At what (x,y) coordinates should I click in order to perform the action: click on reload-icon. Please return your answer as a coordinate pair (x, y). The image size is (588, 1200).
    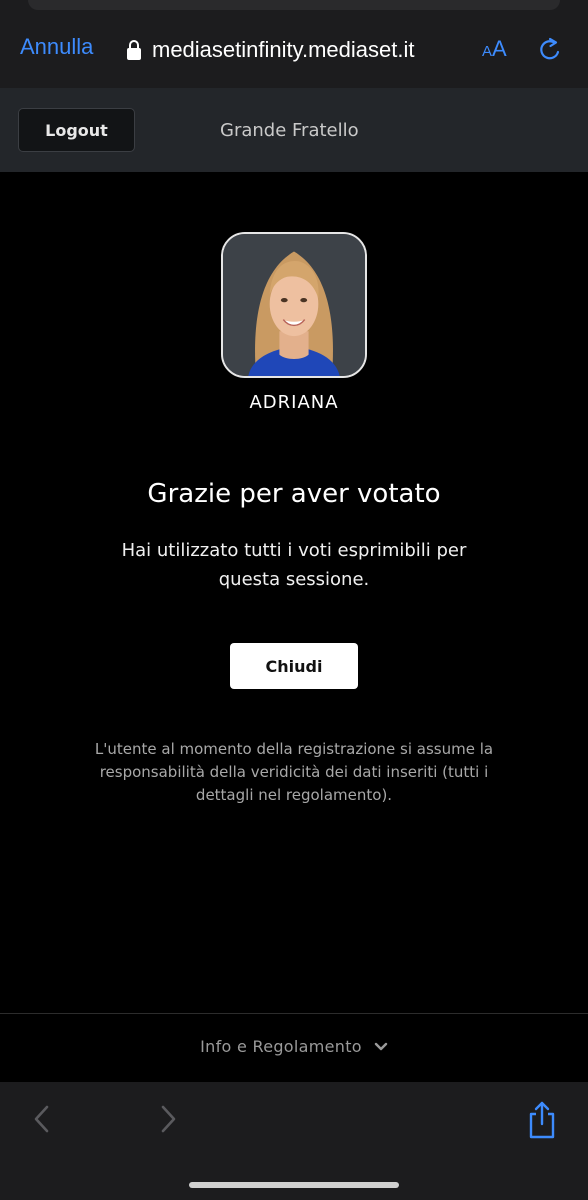
    Looking at the image, I should click on (550, 50).